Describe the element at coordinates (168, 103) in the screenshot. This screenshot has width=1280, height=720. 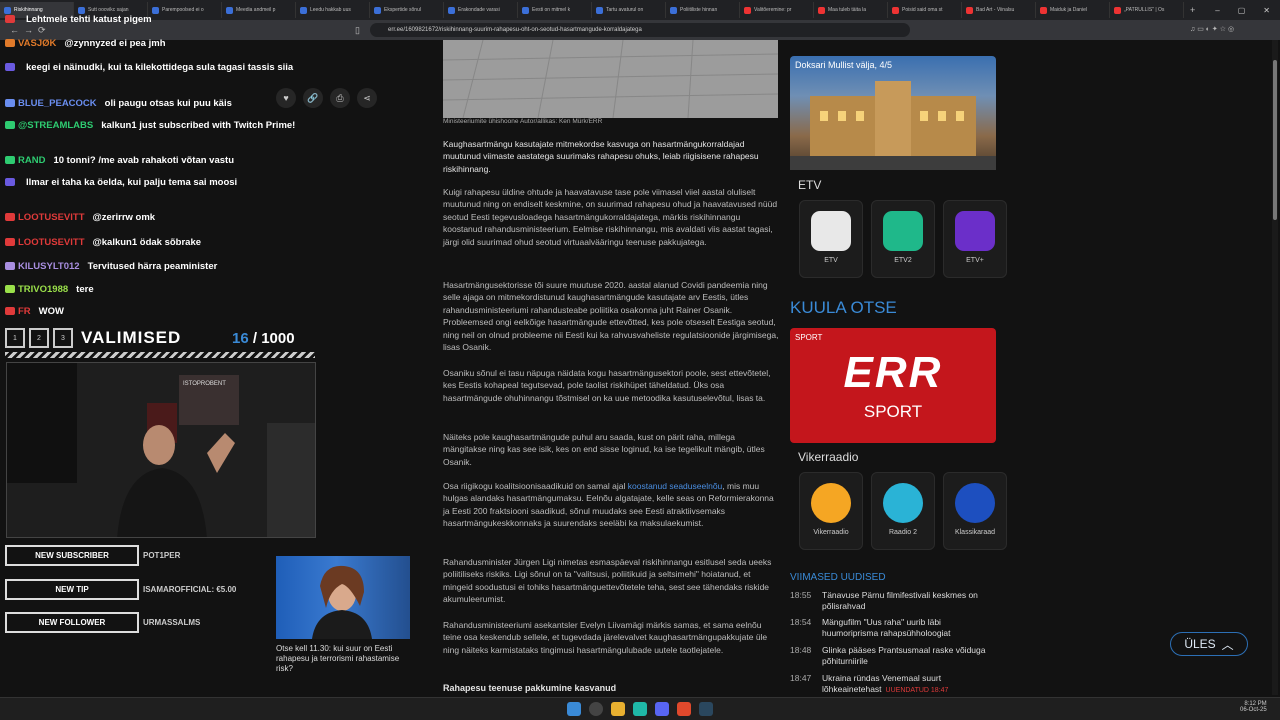
I see `chat-text: oli paugu otsas kui puu käis` at that location.